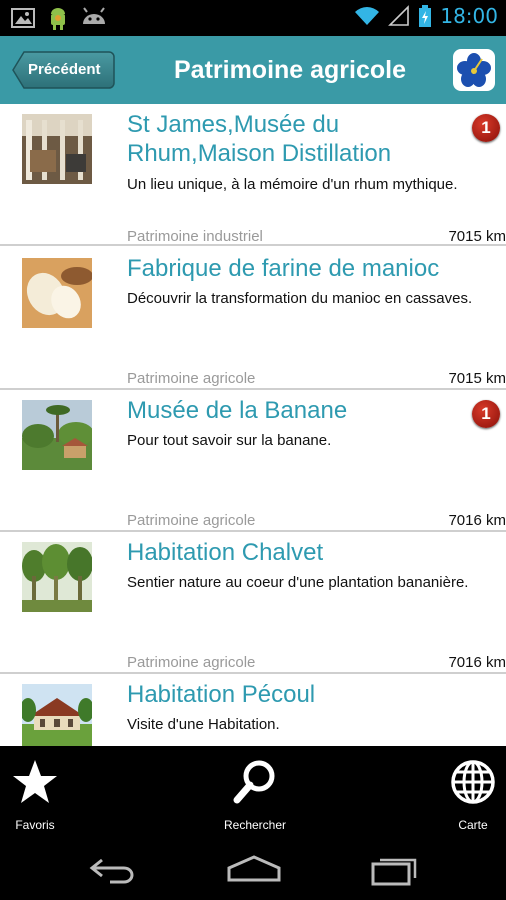 This screenshot has height=900, width=506. What do you see at coordinates (395, 870) in the screenshot?
I see `recent-apps-nav-icon` at bounding box center [395, 870].